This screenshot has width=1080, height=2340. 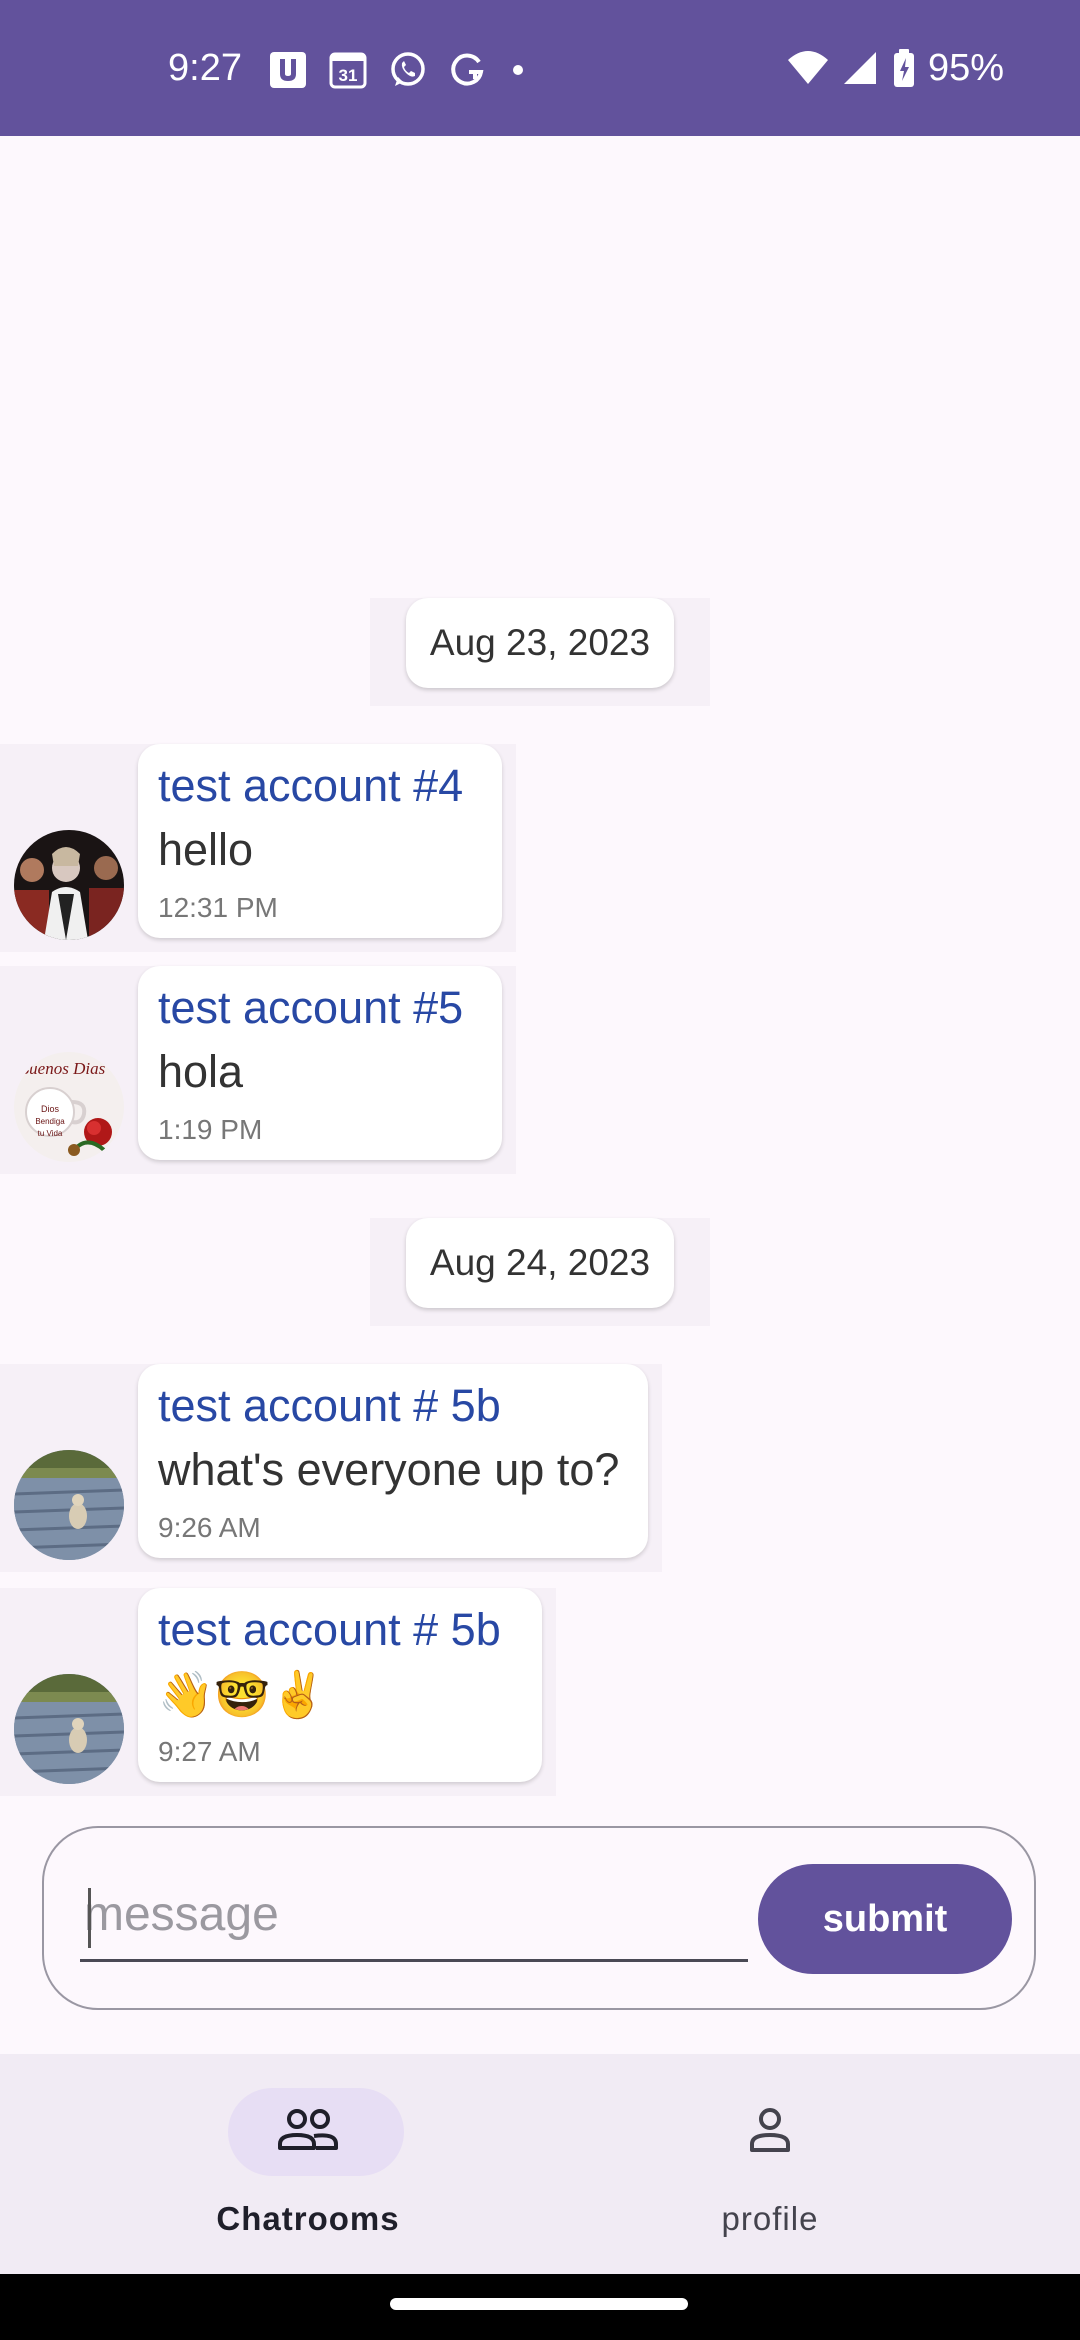 I want to click on system-icons: 95%, so click(x=895, y=68).